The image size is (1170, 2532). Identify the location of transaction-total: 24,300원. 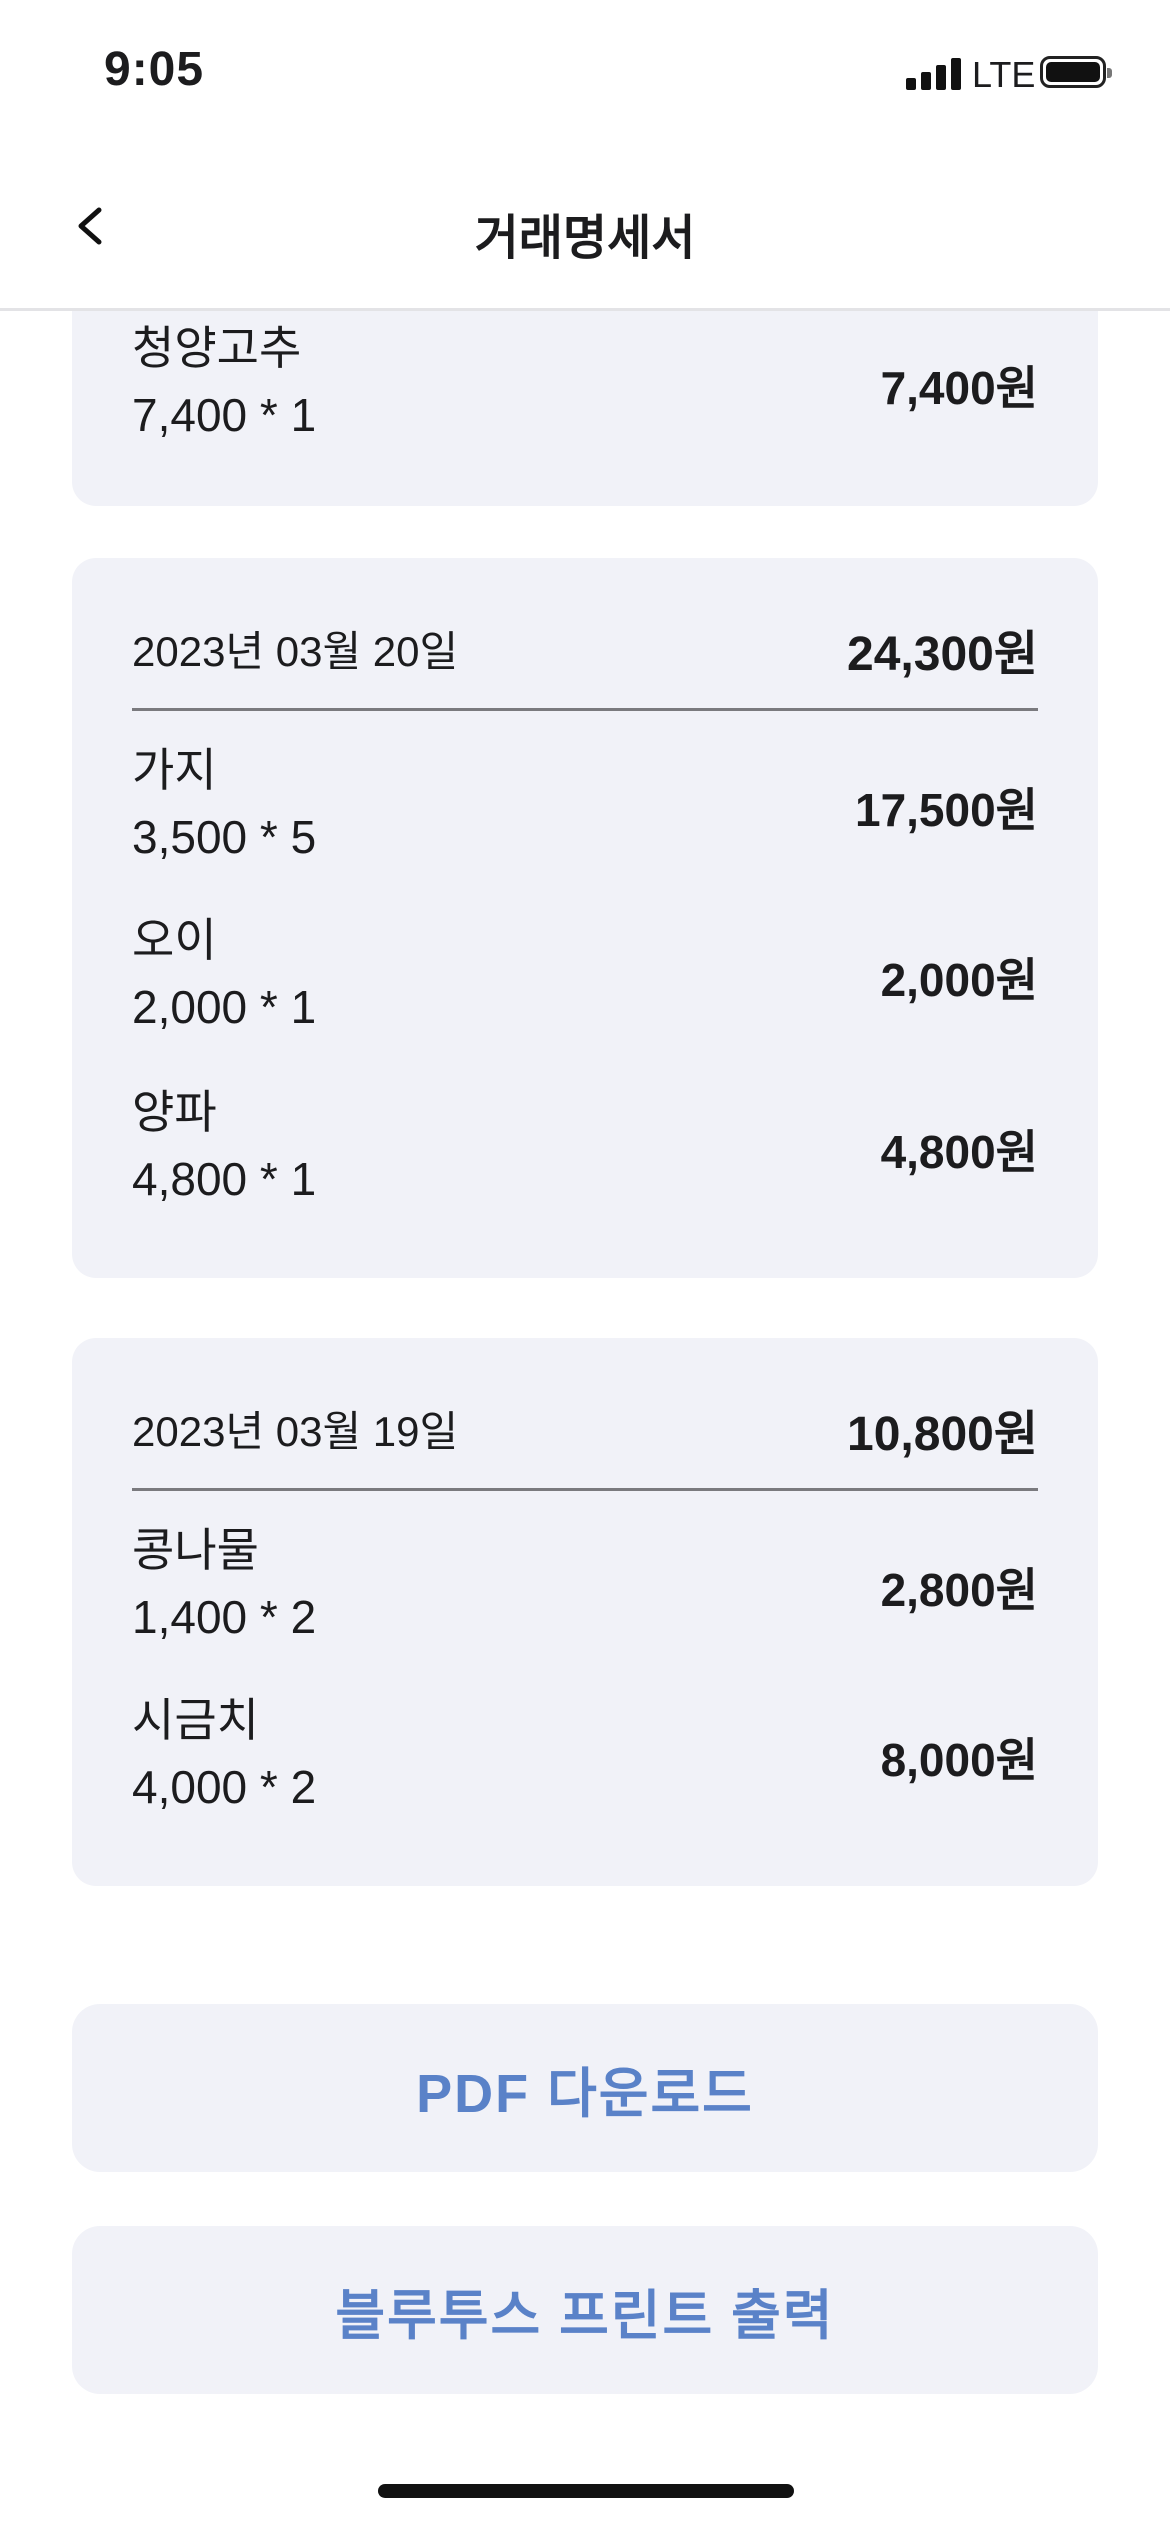
(942, 654).